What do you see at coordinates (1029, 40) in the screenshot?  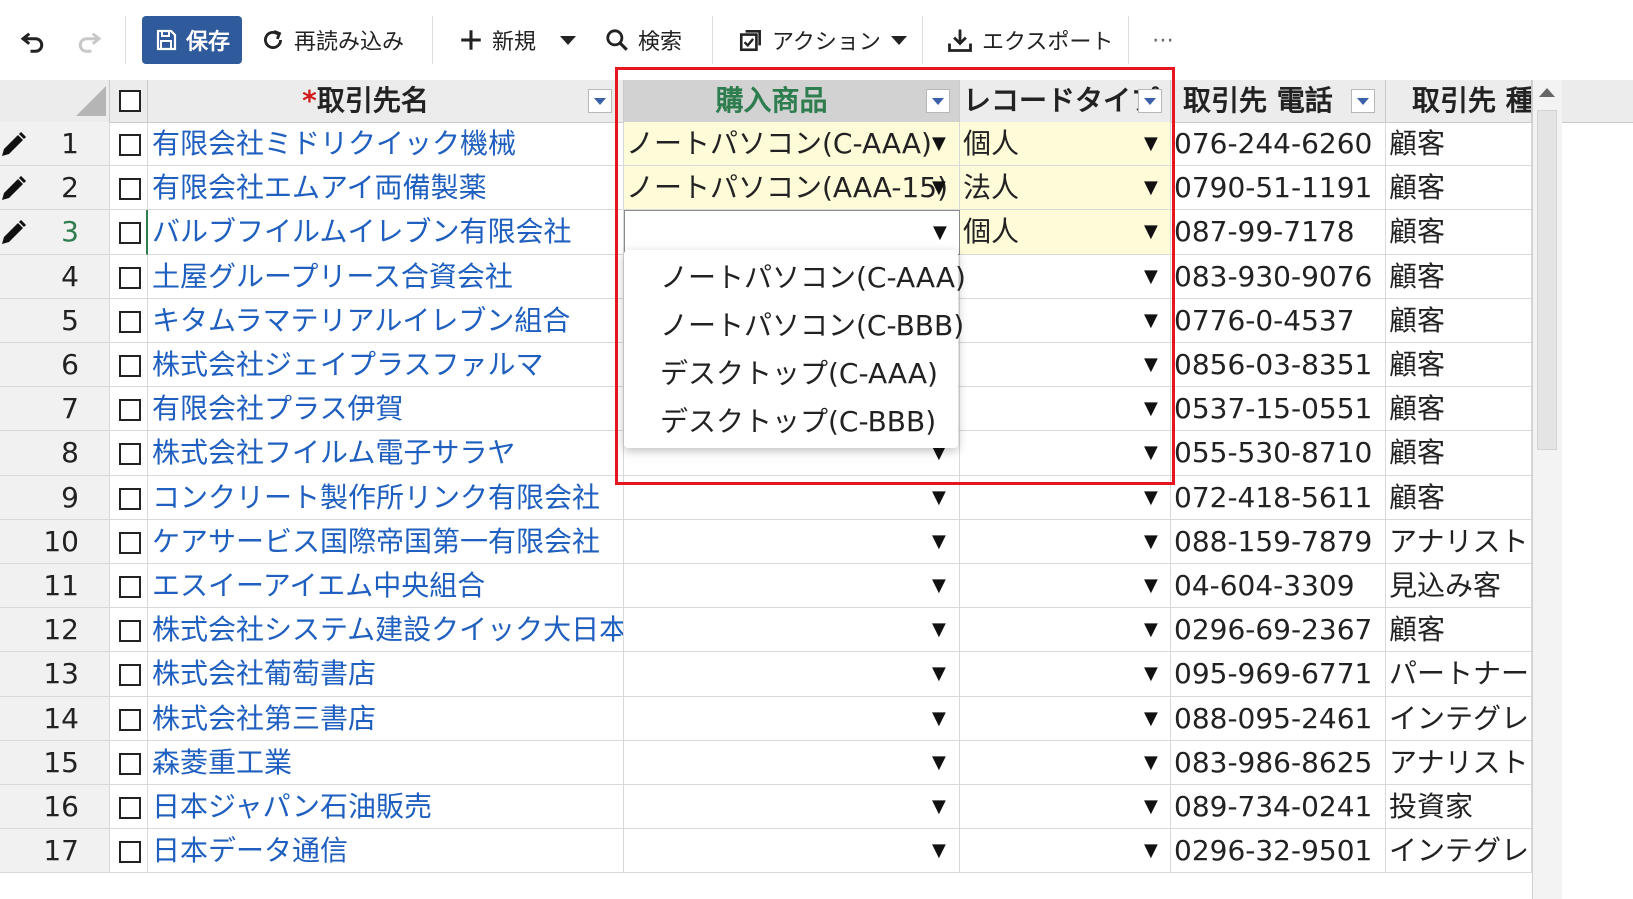 I see `export-button: エクスポート` at bounding box center [1029, 40].